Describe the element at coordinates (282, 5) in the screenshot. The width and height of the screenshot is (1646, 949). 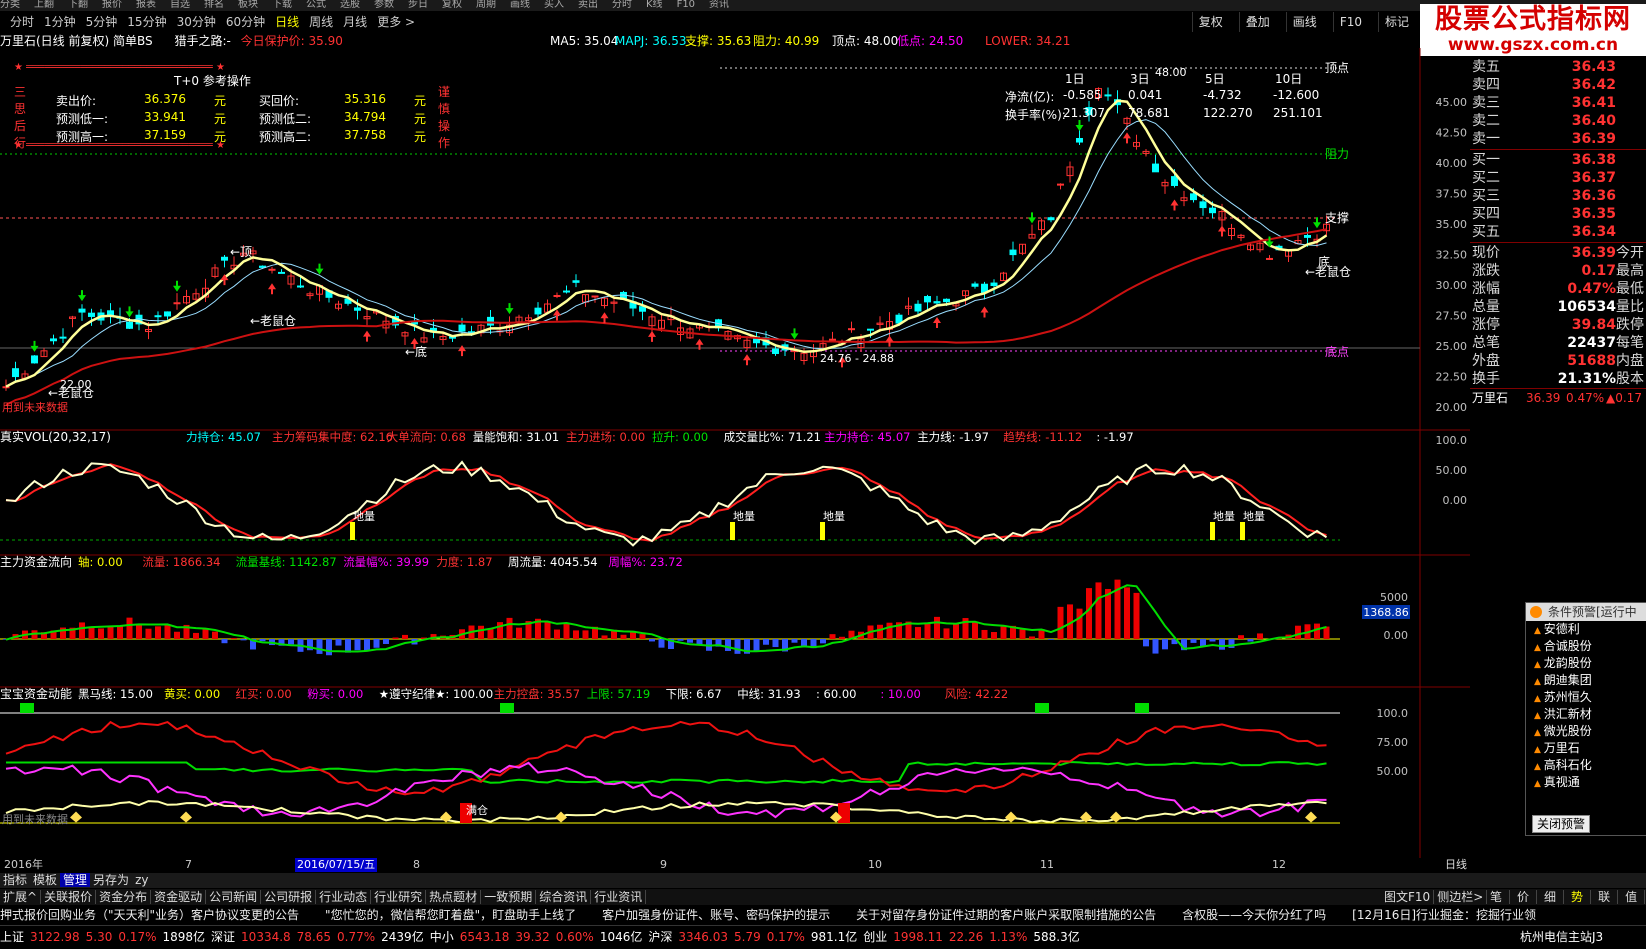
I see `menu-item: 下载` at that location.